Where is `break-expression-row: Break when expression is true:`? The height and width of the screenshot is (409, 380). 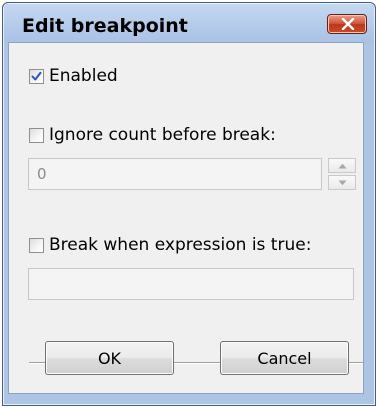
break-expression-row: Break when expression is true: is located at coordinates (170, 245).